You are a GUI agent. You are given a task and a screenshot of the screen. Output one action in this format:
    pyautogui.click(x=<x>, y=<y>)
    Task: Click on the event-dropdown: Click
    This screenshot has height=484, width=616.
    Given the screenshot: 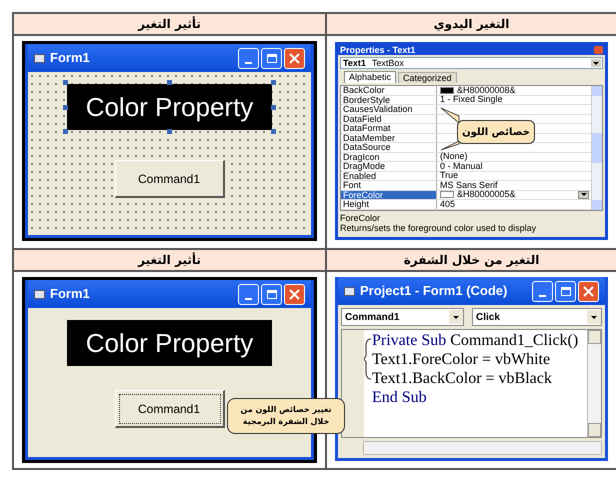 What is the action you would take?
    pyautogui.click(x=537, y=317)
    